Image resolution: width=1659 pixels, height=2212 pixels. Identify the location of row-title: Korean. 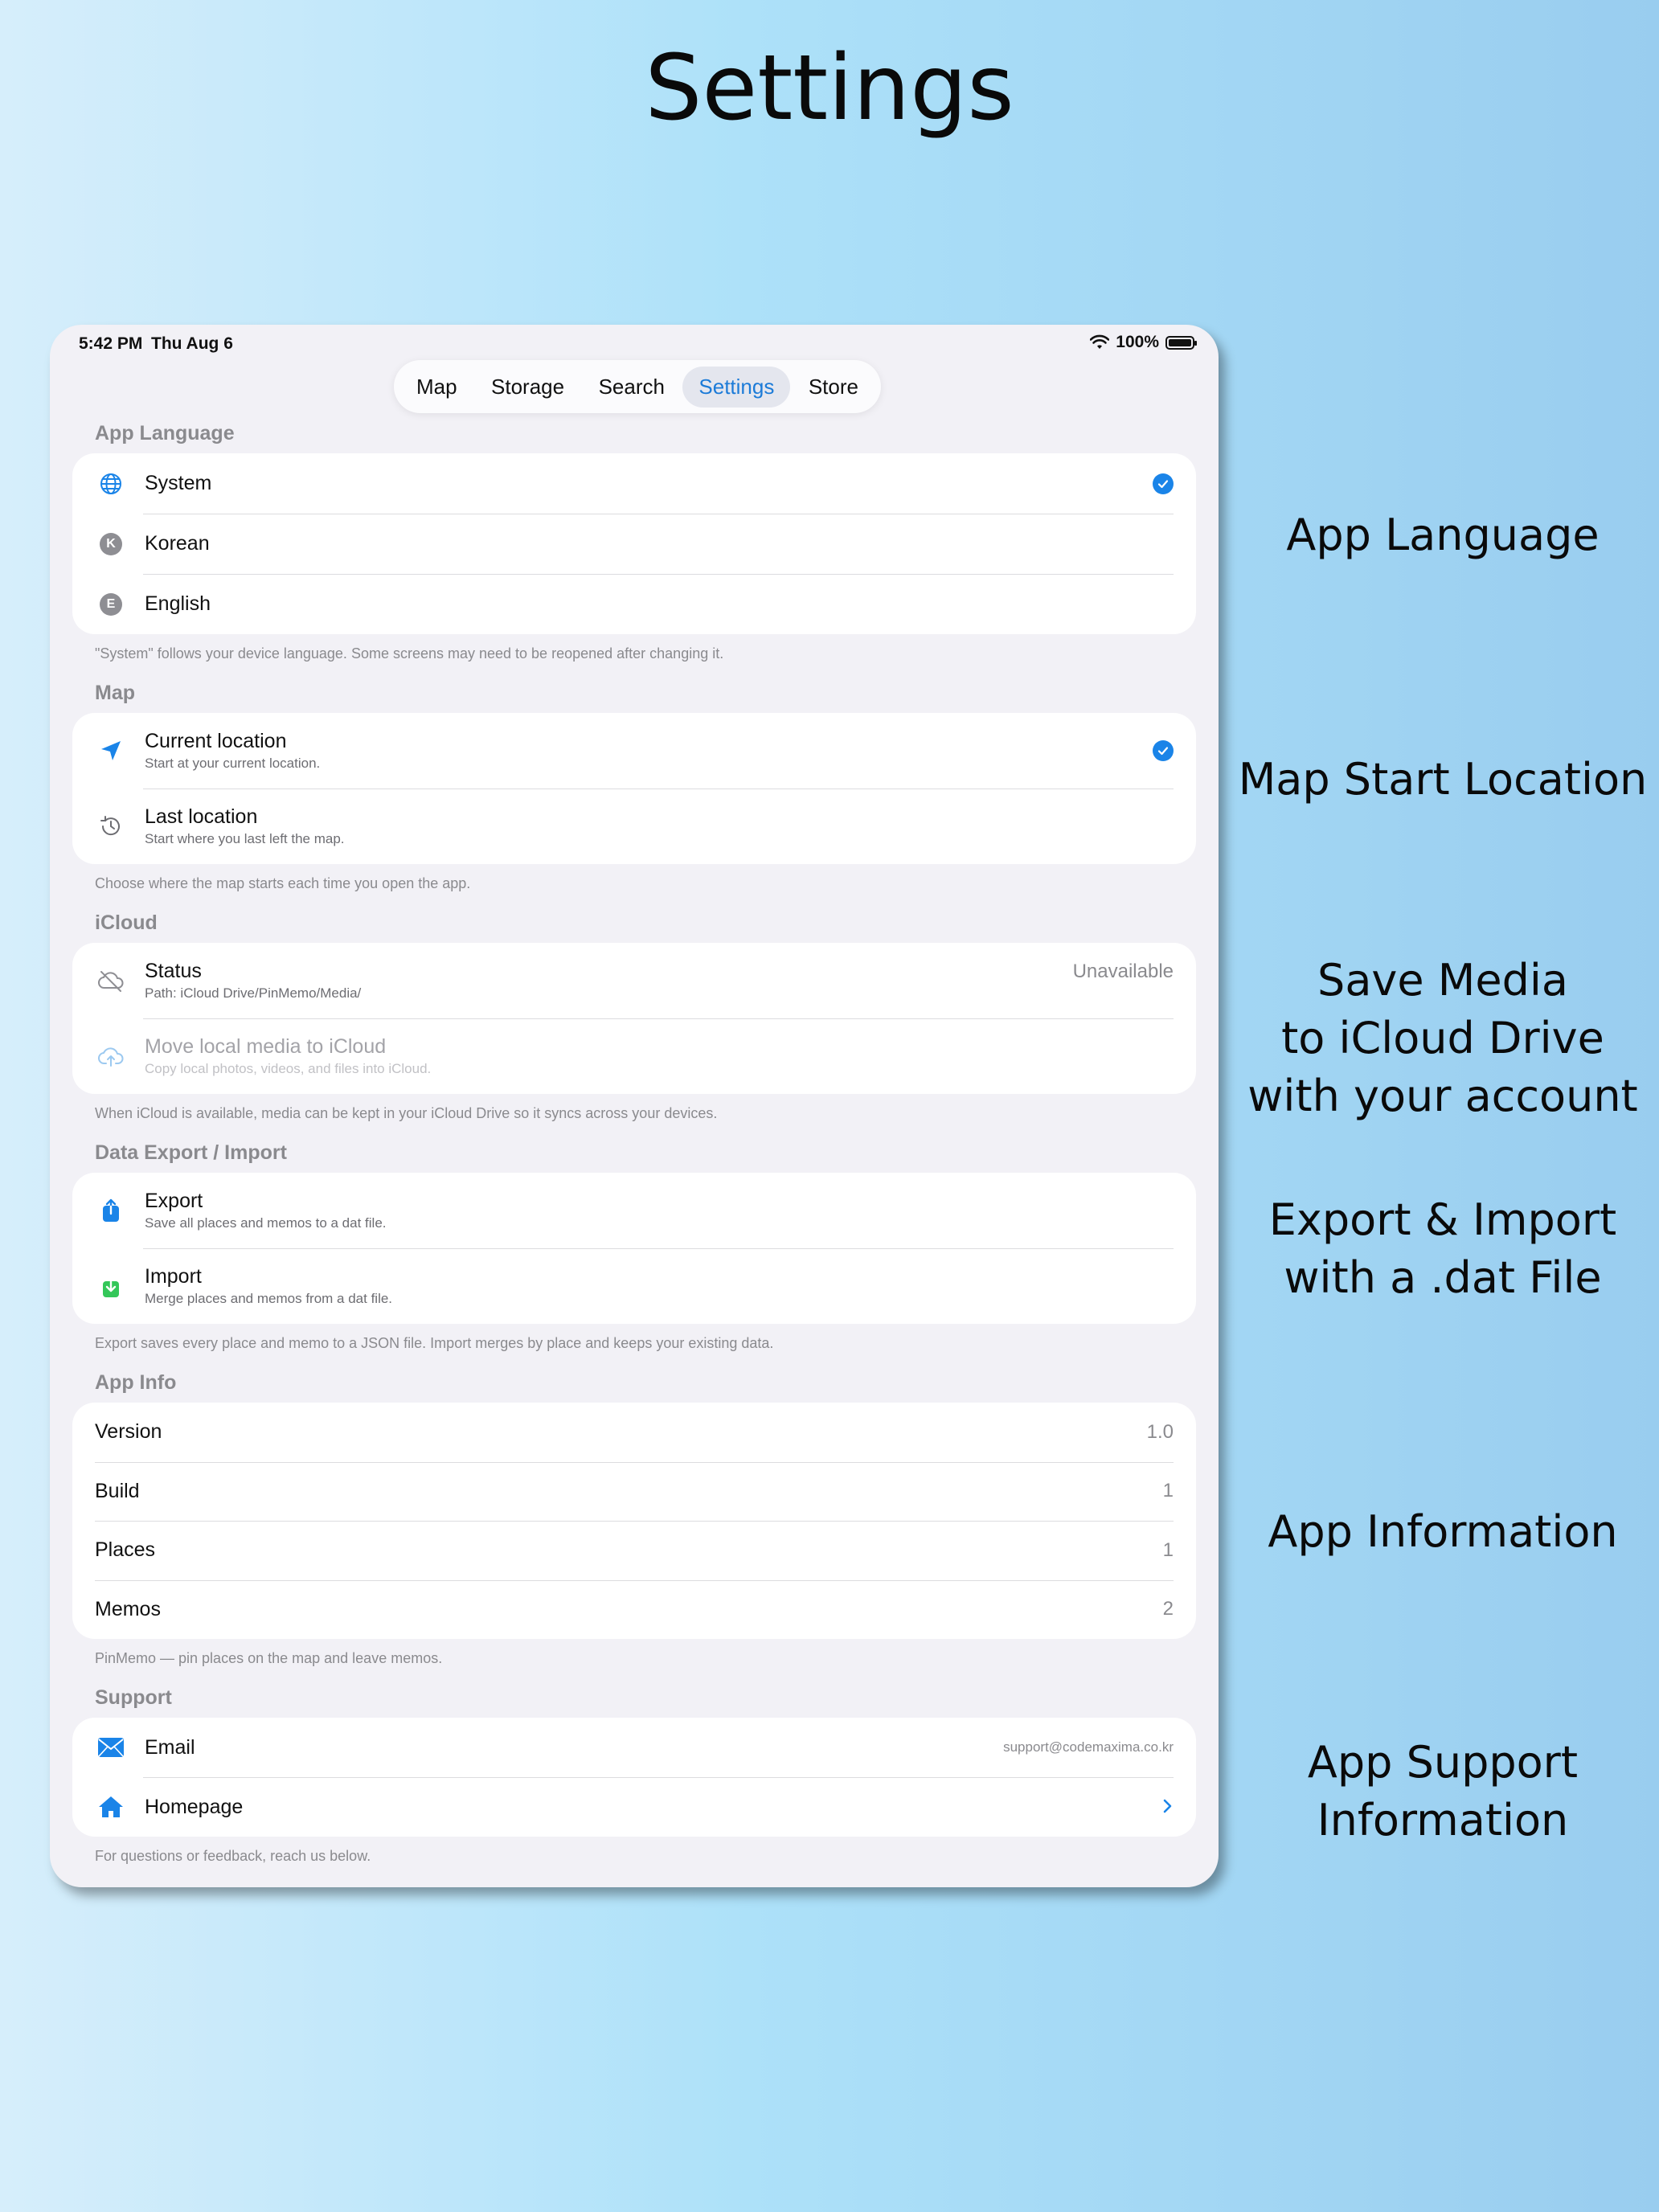
(177, 543).